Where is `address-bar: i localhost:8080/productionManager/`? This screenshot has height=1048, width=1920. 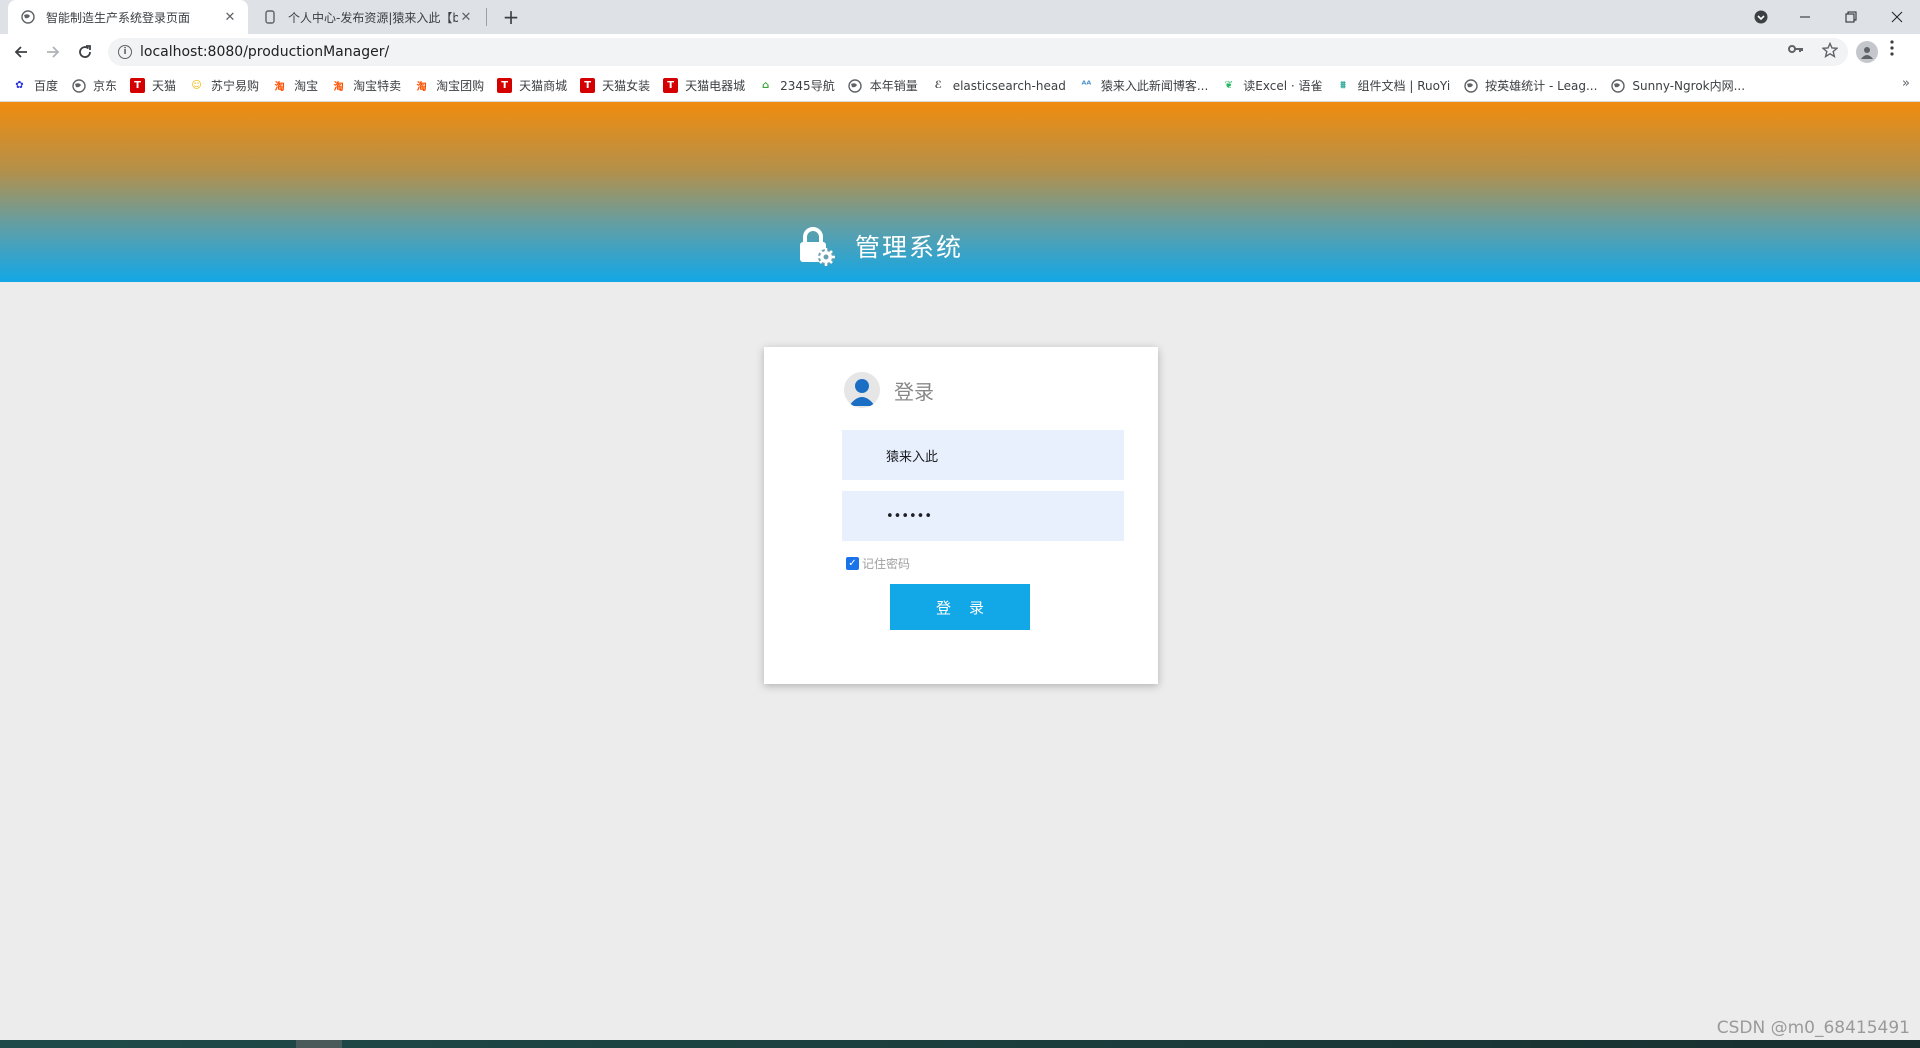 address-bar: i localhost:8080/productionManager/ is located at coordinates (978, 52).